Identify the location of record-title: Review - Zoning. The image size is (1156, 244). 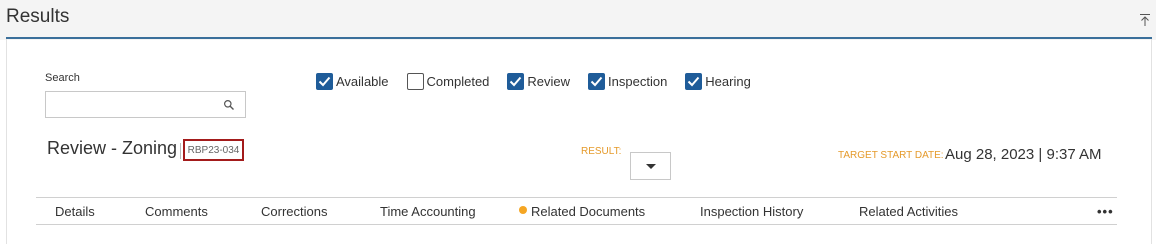
(112, 148).